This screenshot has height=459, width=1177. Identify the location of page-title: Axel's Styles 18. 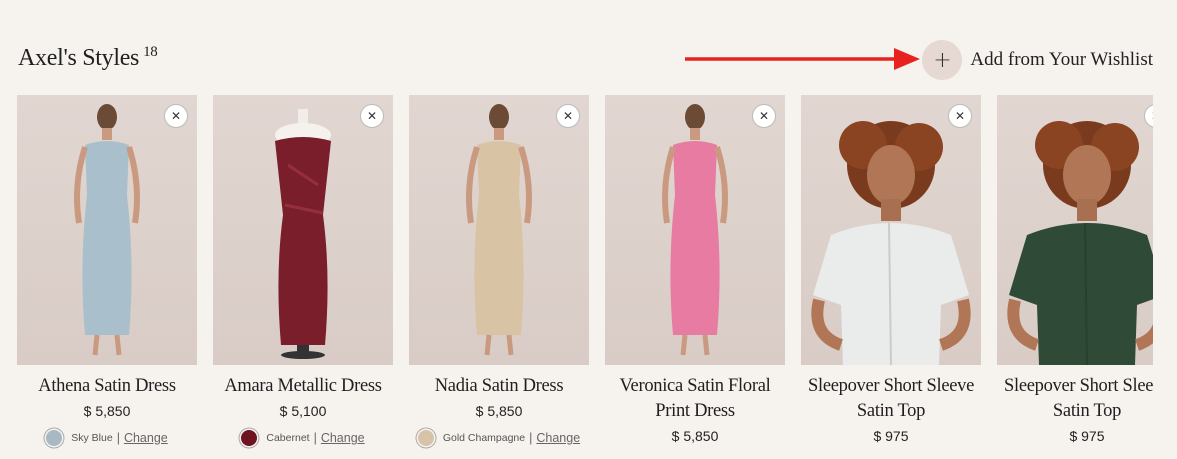
(88, 58).